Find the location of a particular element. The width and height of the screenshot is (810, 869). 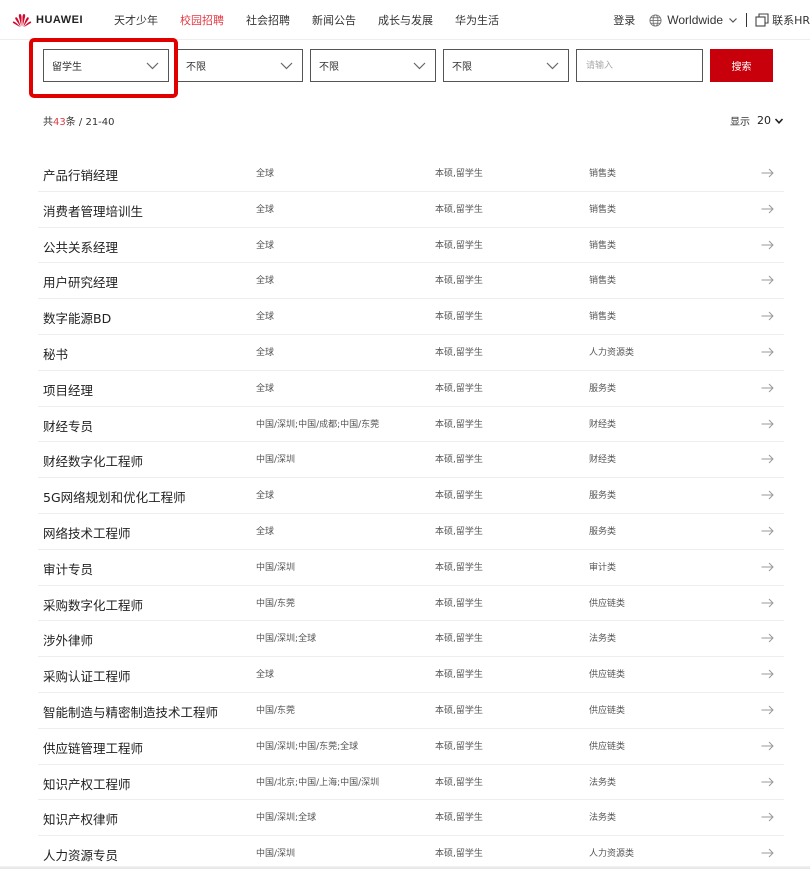

job-title: 产品行销经理 is located at coordinates (80, 174).